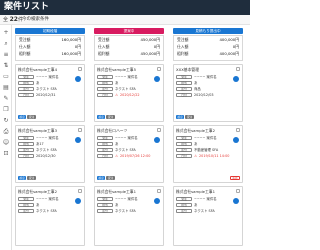  What do you see at coordinates (208, 48) in the screenshot?
I see `lane-summary: 受注額 400,000円 仕入額 0円粗利額 400,000円` at bounding box center [208, 48].